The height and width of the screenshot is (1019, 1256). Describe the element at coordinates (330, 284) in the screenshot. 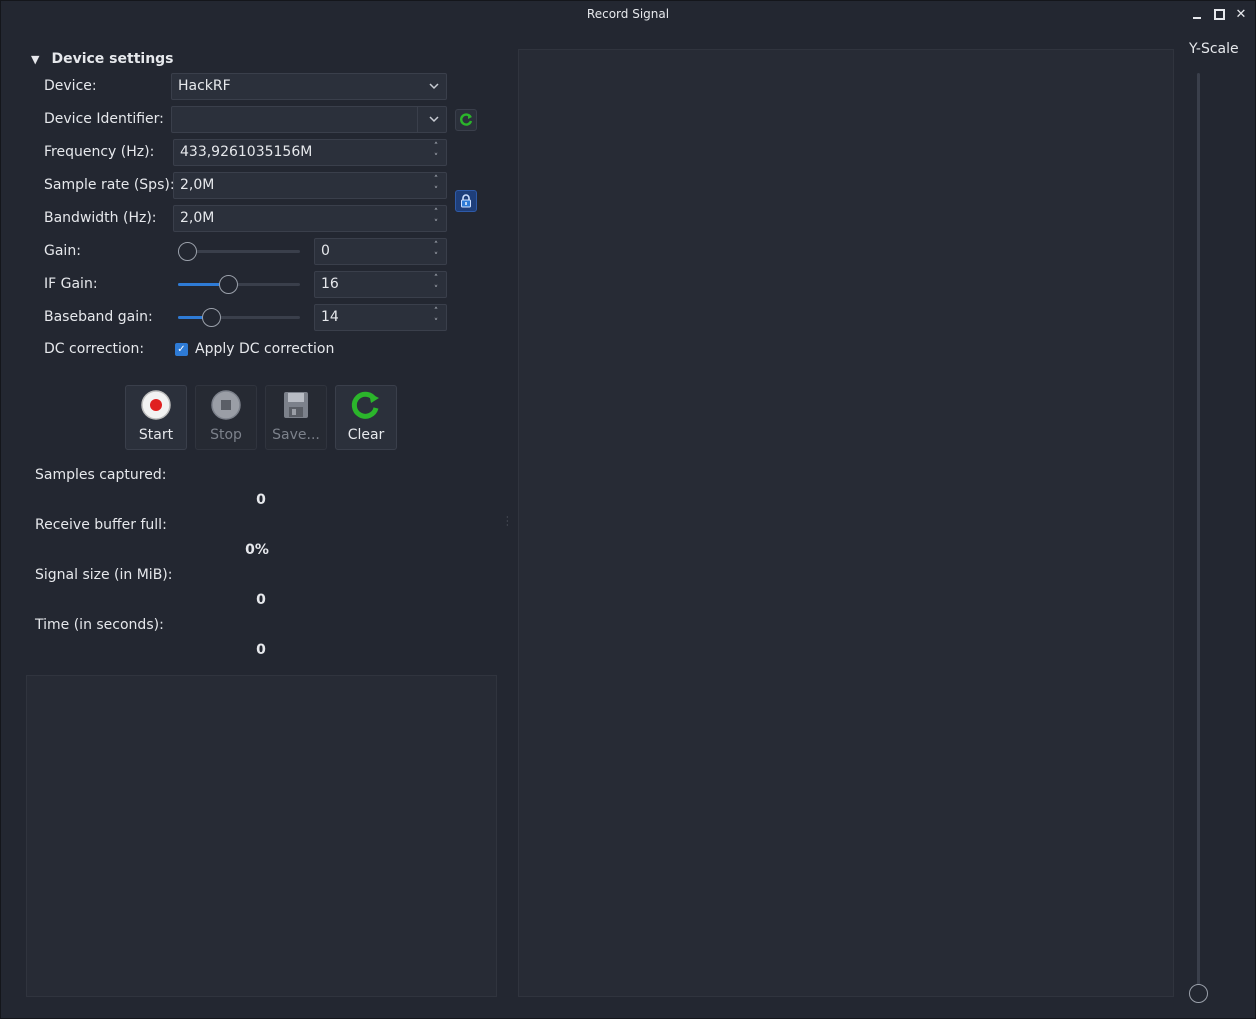

I see `if-gain-value: 16` at that location.